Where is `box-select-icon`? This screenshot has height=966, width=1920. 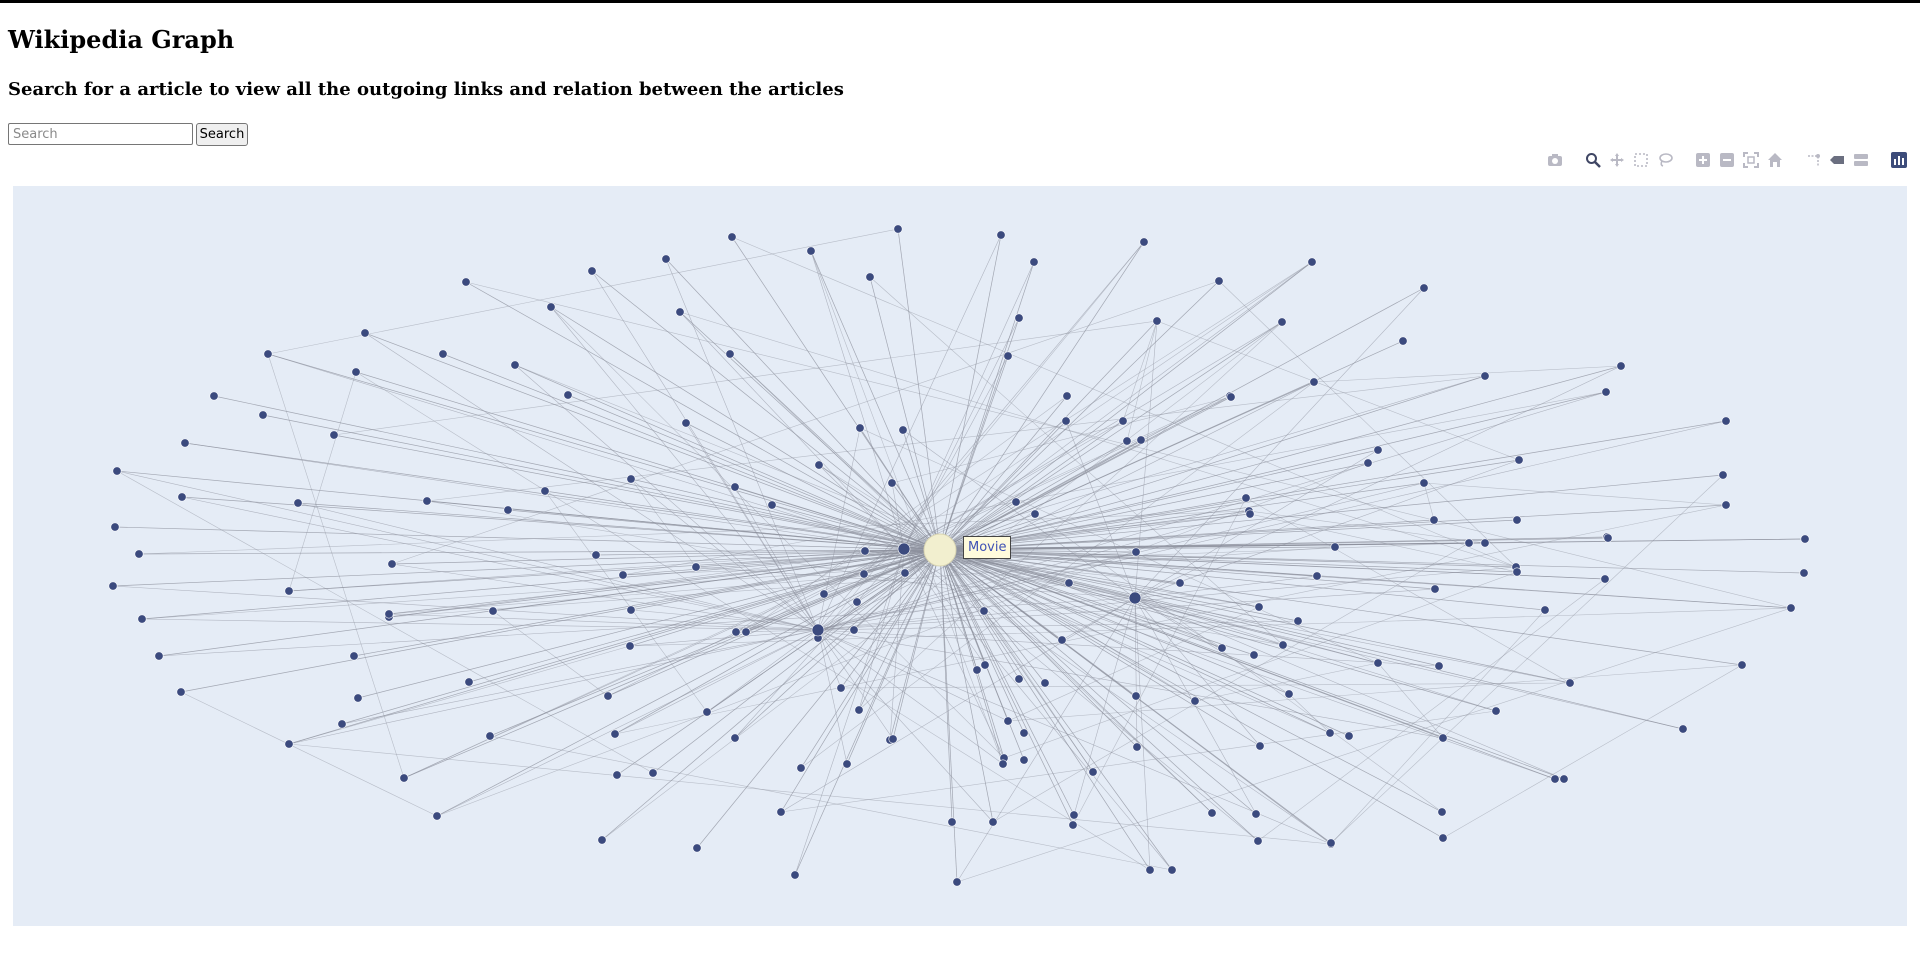 box-select-icon is located at coordinates (1641, 160).